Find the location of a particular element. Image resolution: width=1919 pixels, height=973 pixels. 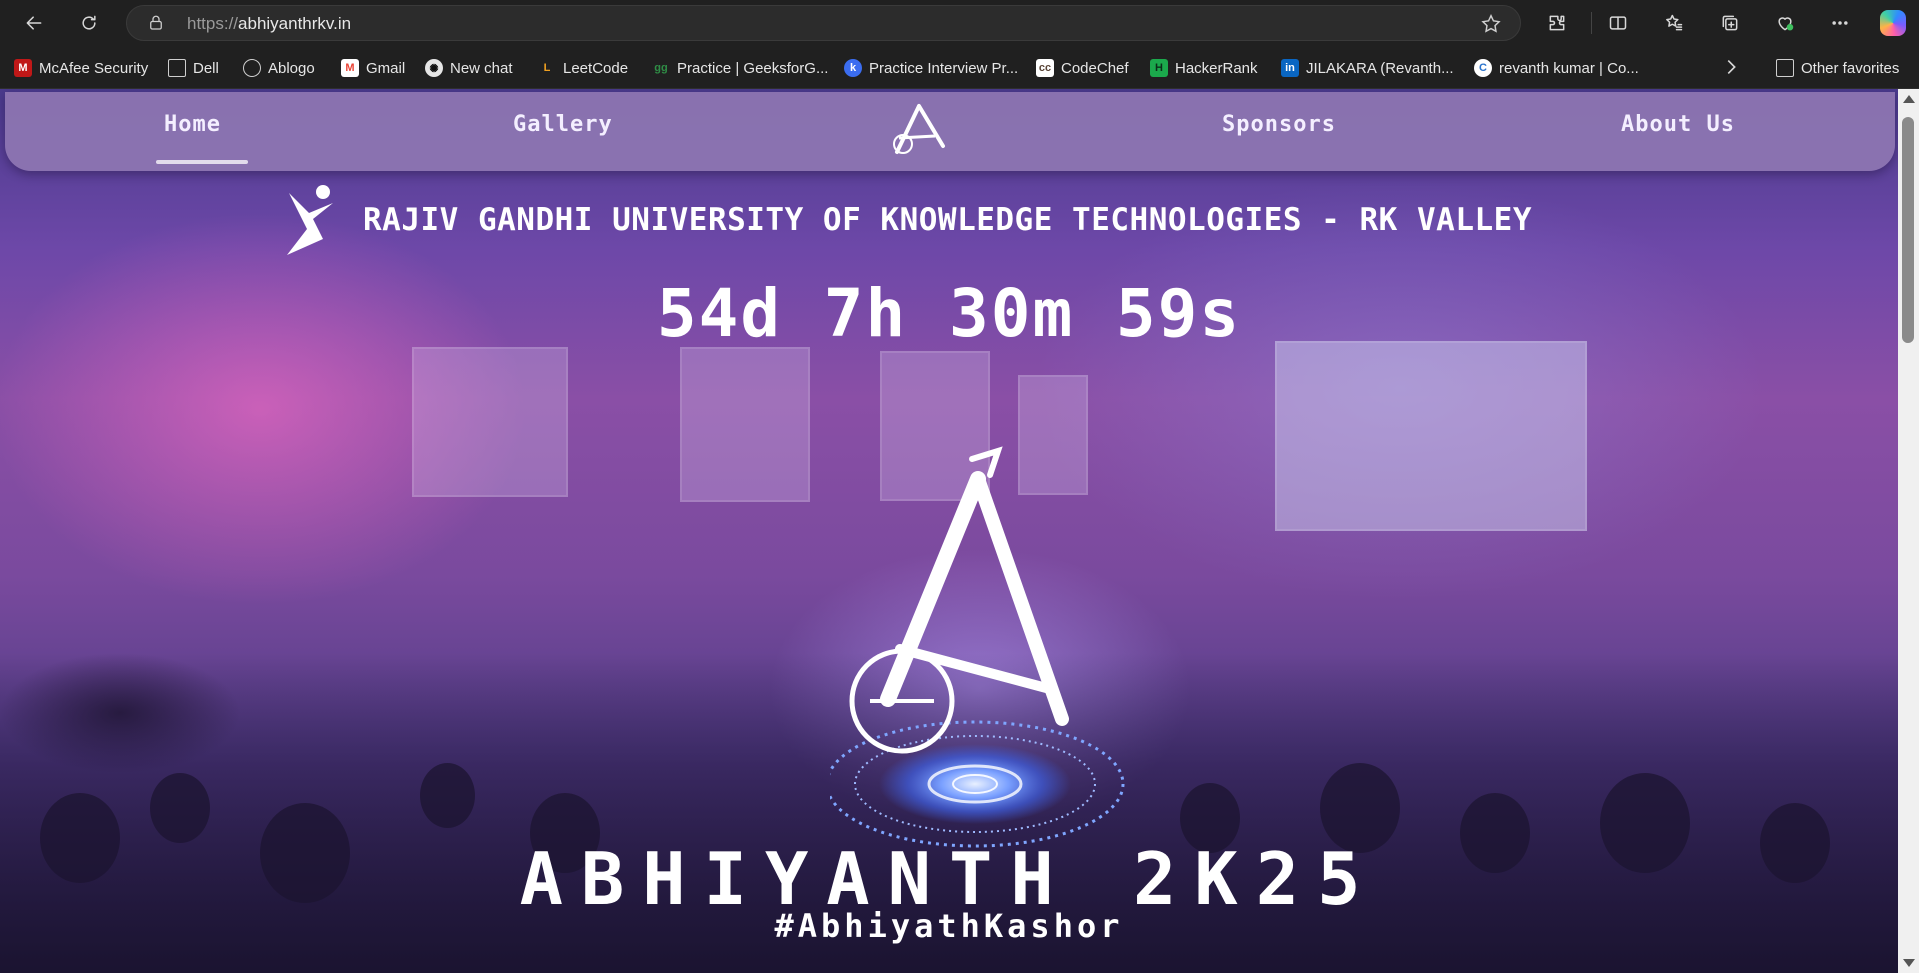

globe-icon is located at coordinates (252, 68).